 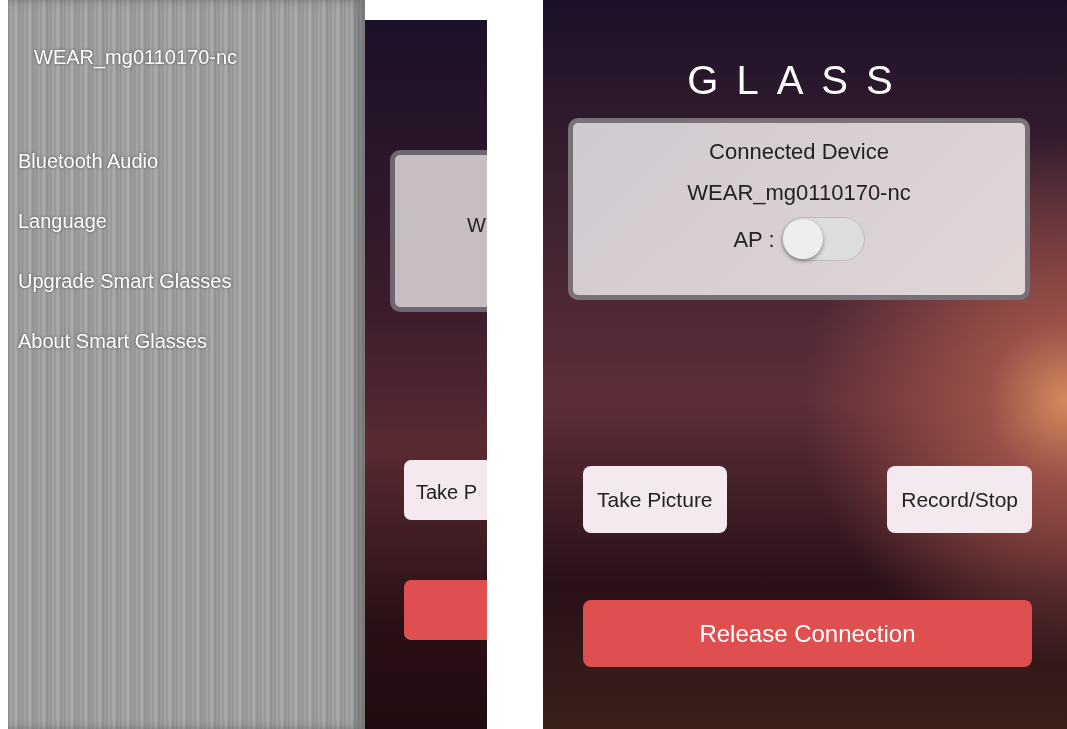 What do you see at coordinates (186, 221) in the screenshot?
I see `menu-item: Language` at bounding box center [186, 221].